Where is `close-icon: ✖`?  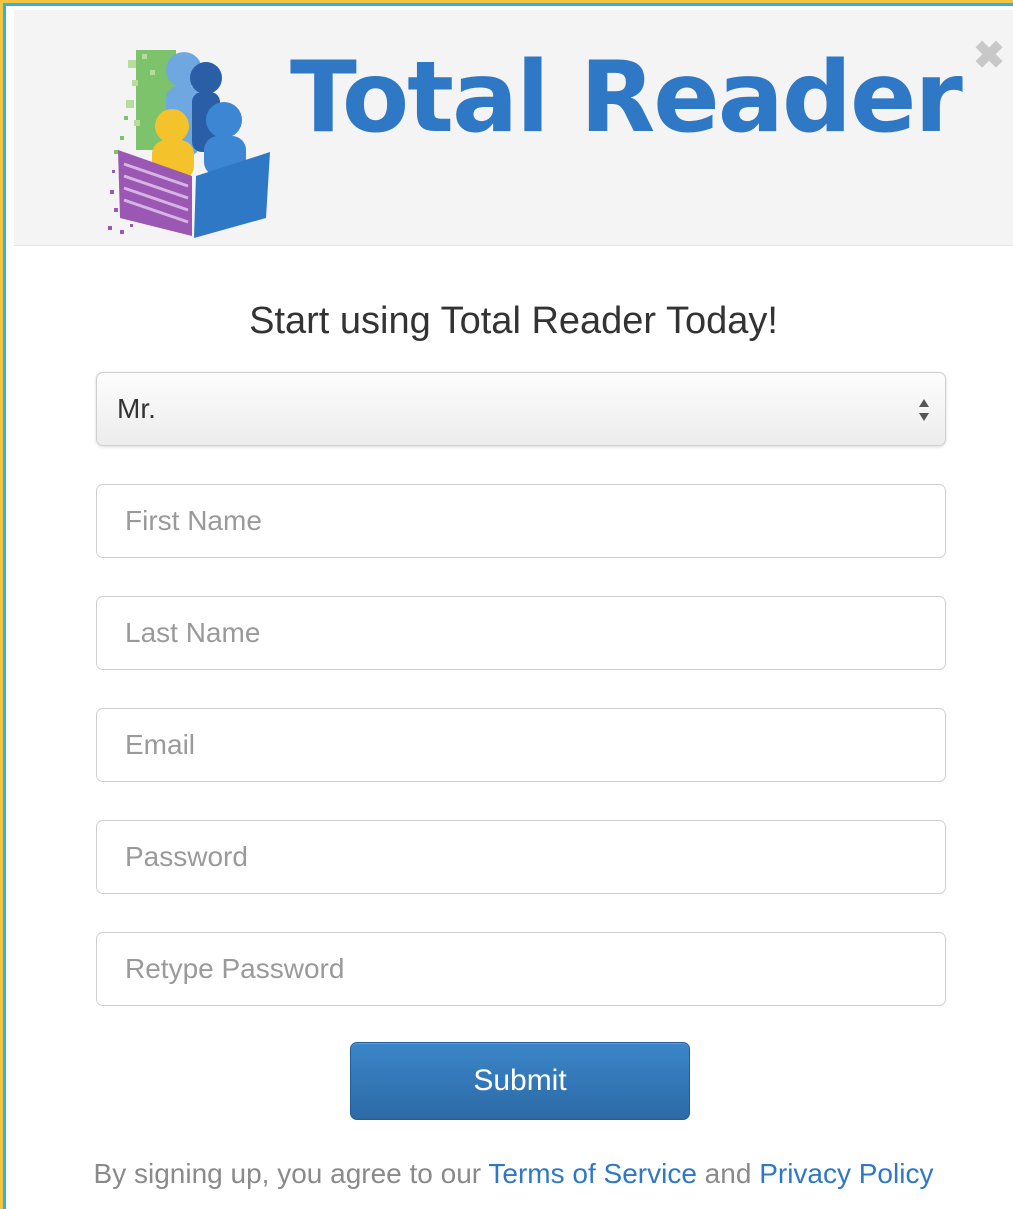
close-icon: ✖ is located at coordinates (989, 56).